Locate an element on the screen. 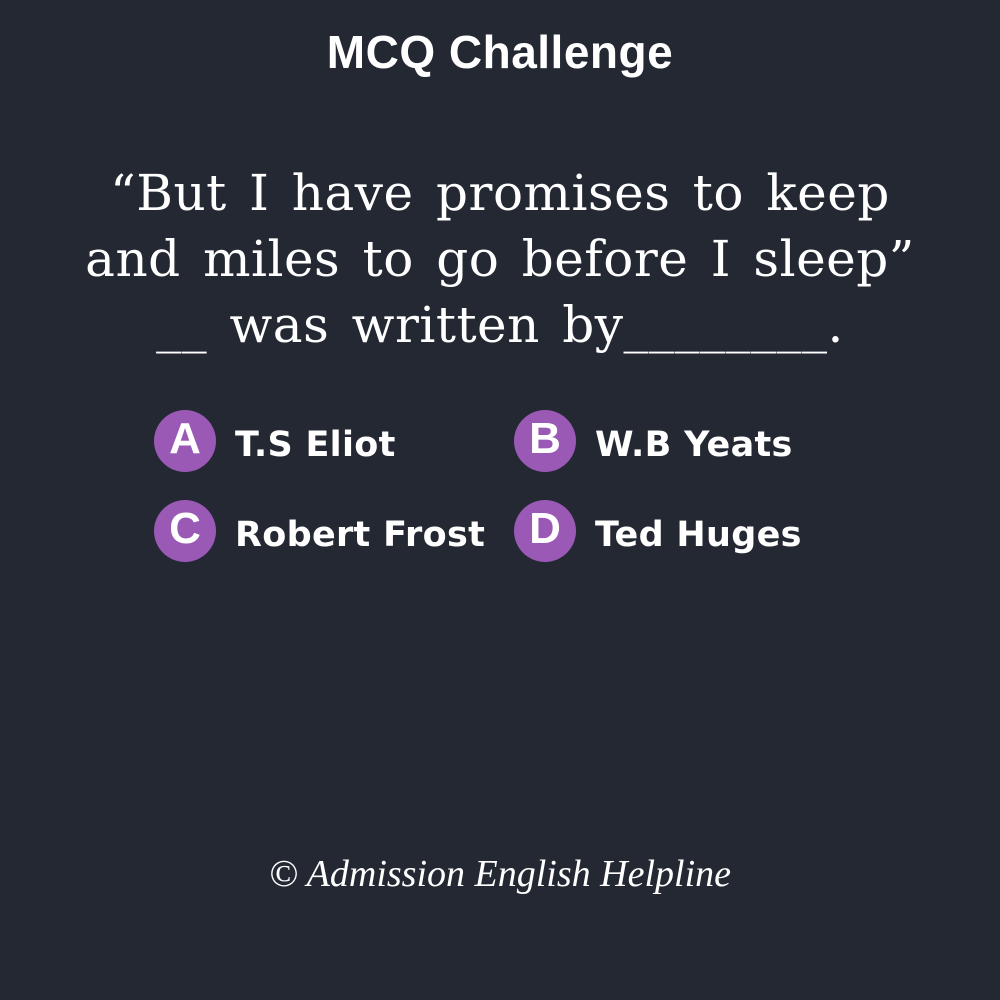  option-c: C Robert Frost is located at coordinates (319, 531).